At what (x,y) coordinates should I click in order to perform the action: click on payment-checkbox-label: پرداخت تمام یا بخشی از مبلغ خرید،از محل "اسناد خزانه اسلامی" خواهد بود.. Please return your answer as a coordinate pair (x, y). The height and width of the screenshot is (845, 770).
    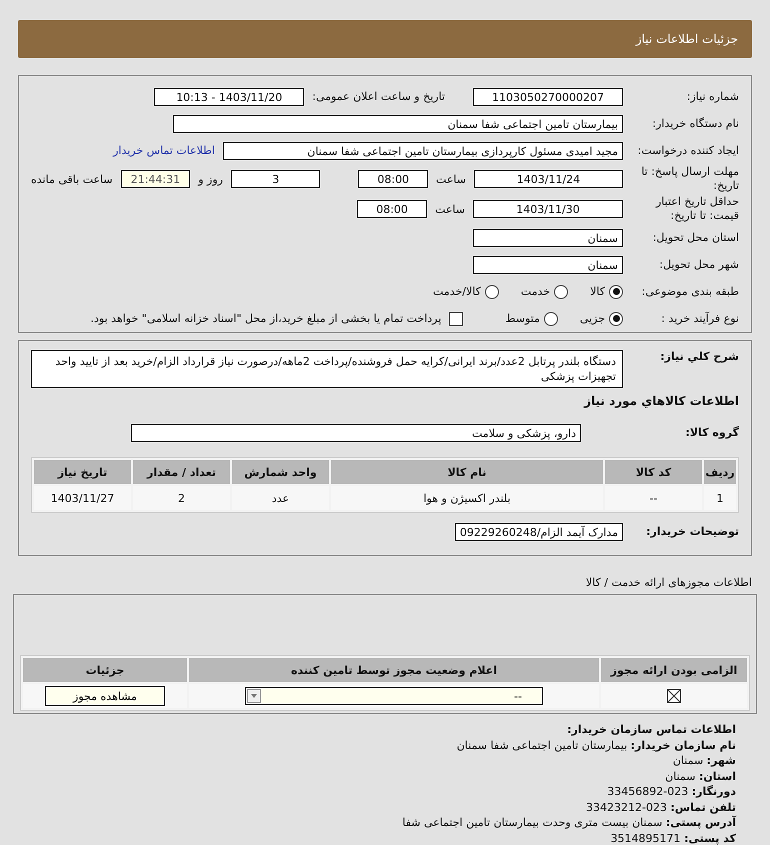
    Looking at the image, I should click on (266, 318).